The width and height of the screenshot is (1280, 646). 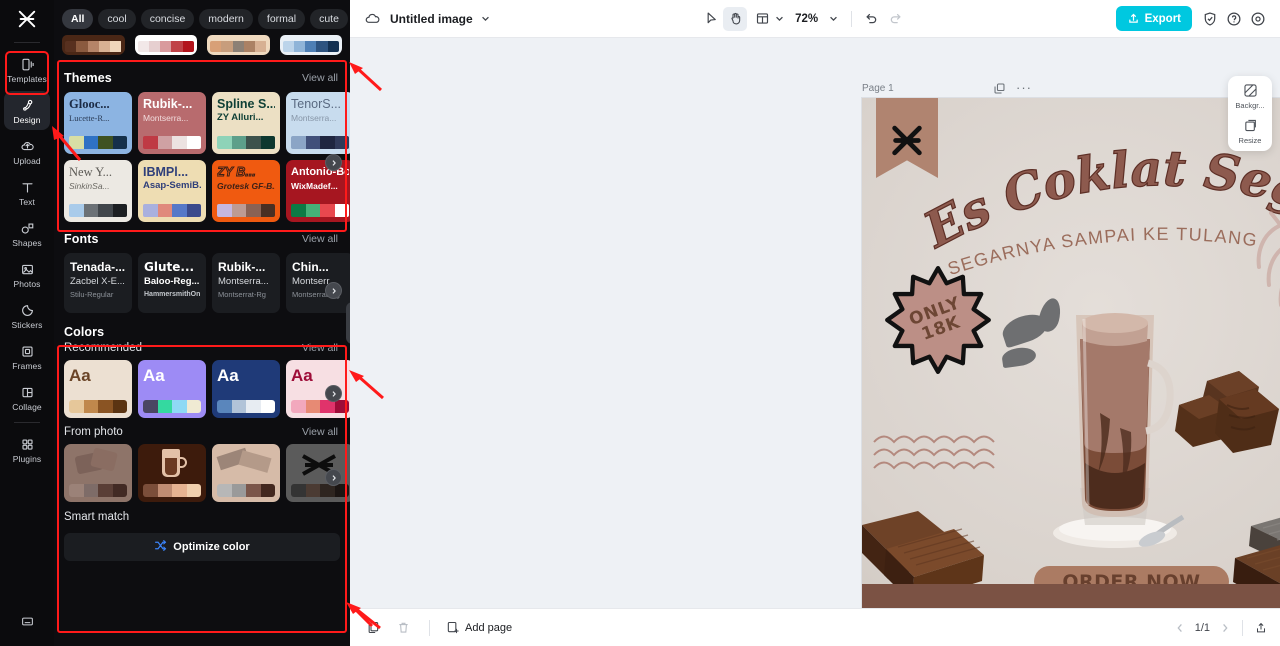 I want to click on sidebar-item-stickers: Stickers, so click(x=27, y=315).